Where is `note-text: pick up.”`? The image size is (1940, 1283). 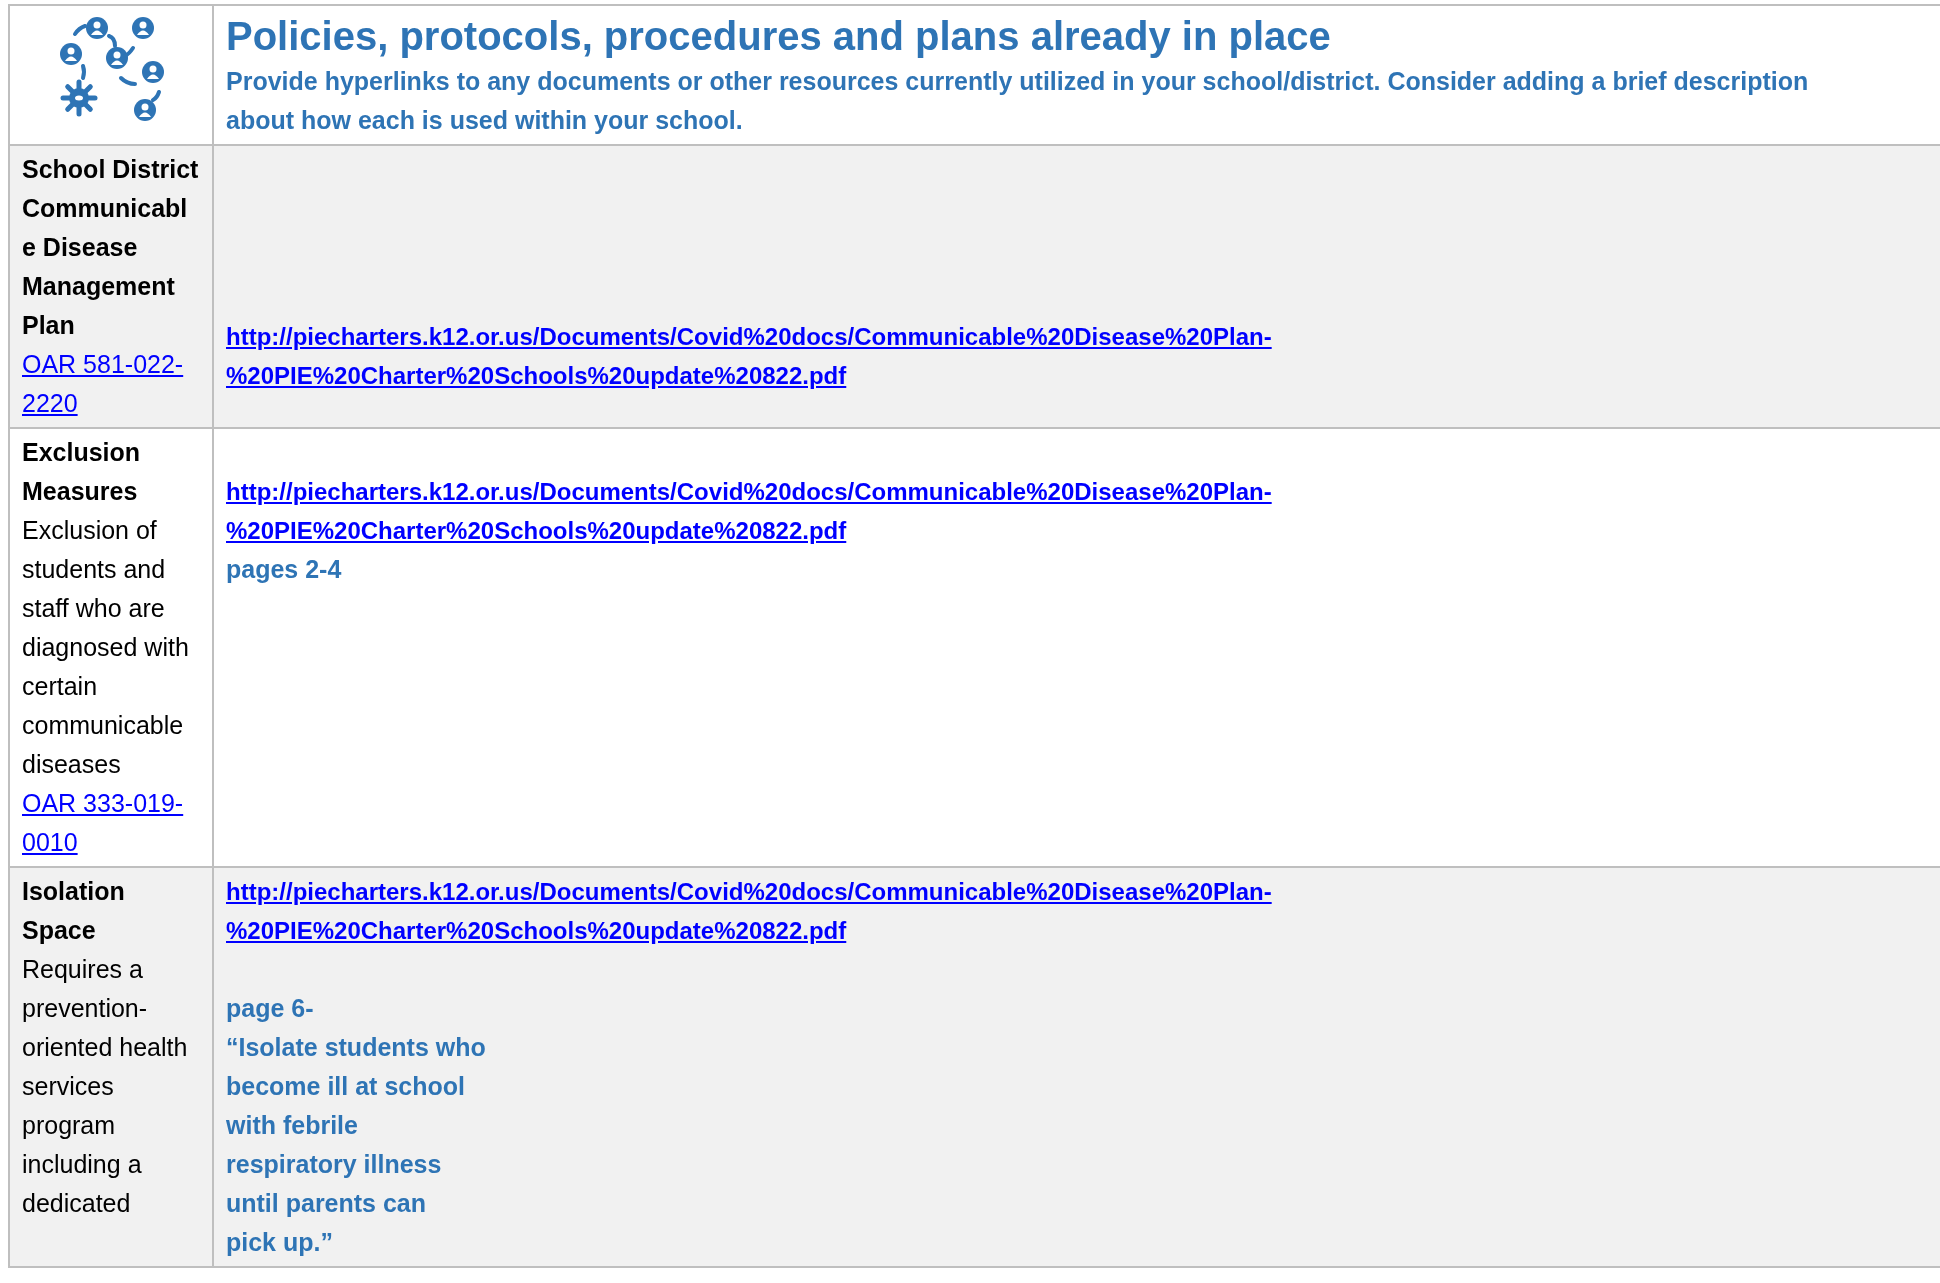
note-text: pick up.” is located at coordinates (280, 1242).